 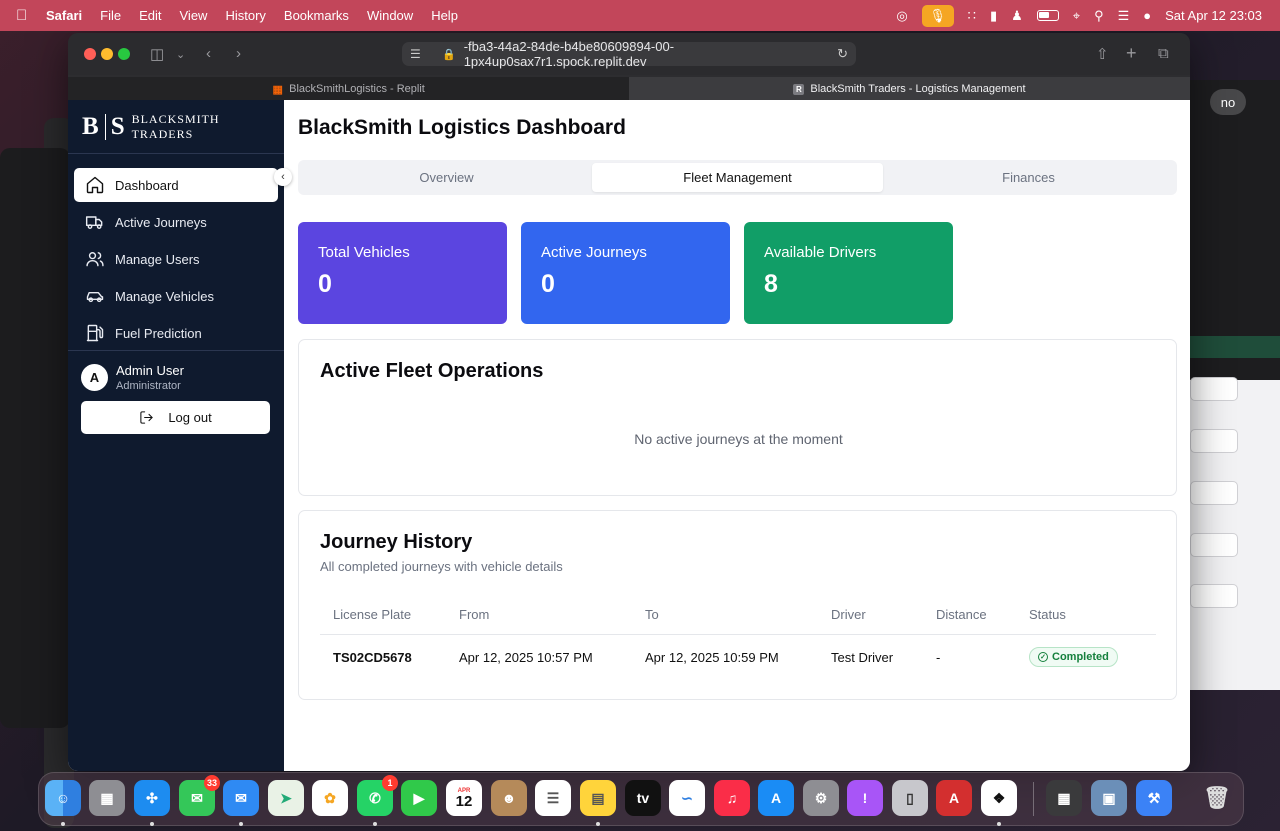 I want to click on close-window-button, so click(x=90, y=54).